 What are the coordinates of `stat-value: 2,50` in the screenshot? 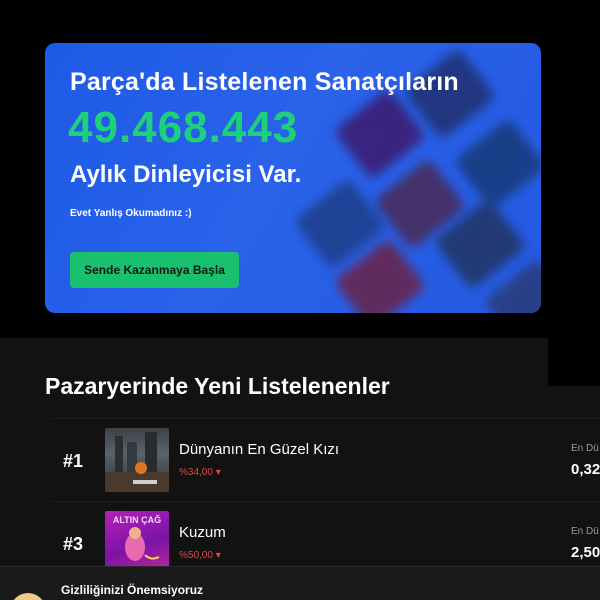 It's located at (585, 552).